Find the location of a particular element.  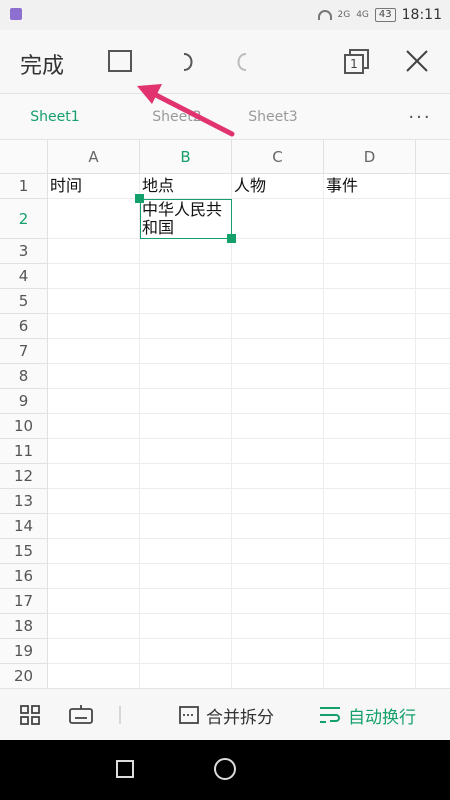

recents-button is located at coordinates (125, 769).